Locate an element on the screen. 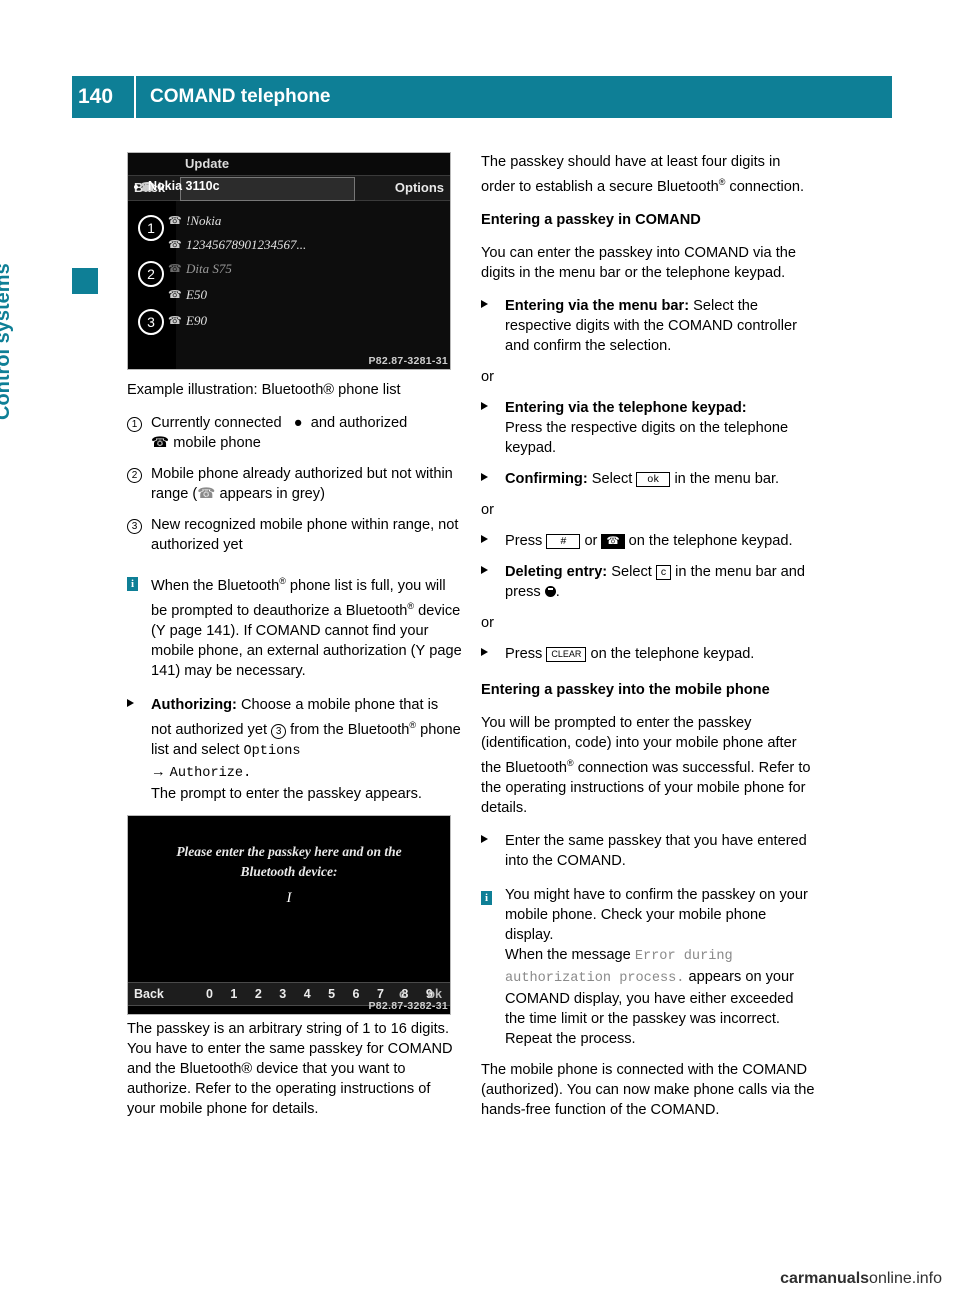 The height and width of the screenshot is (1302, 960). screen-title: Update is located at coordinates (207, 163).